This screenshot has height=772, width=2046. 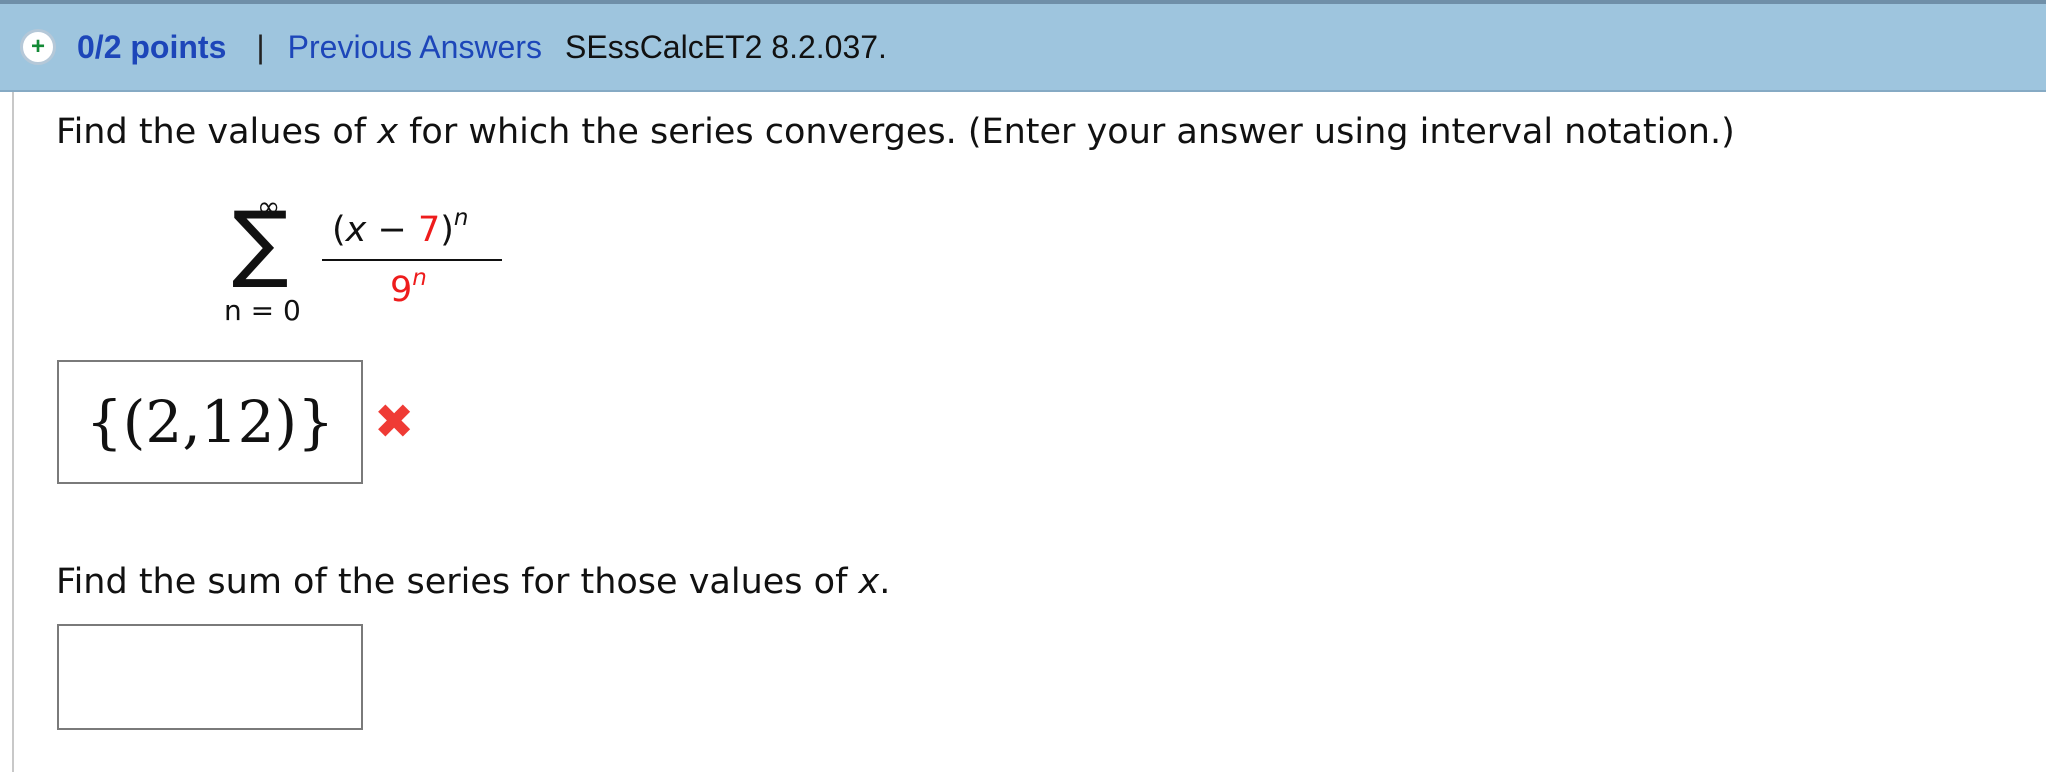 I want to click on fraction-denominator: 9n, so click(x=408, y=287).